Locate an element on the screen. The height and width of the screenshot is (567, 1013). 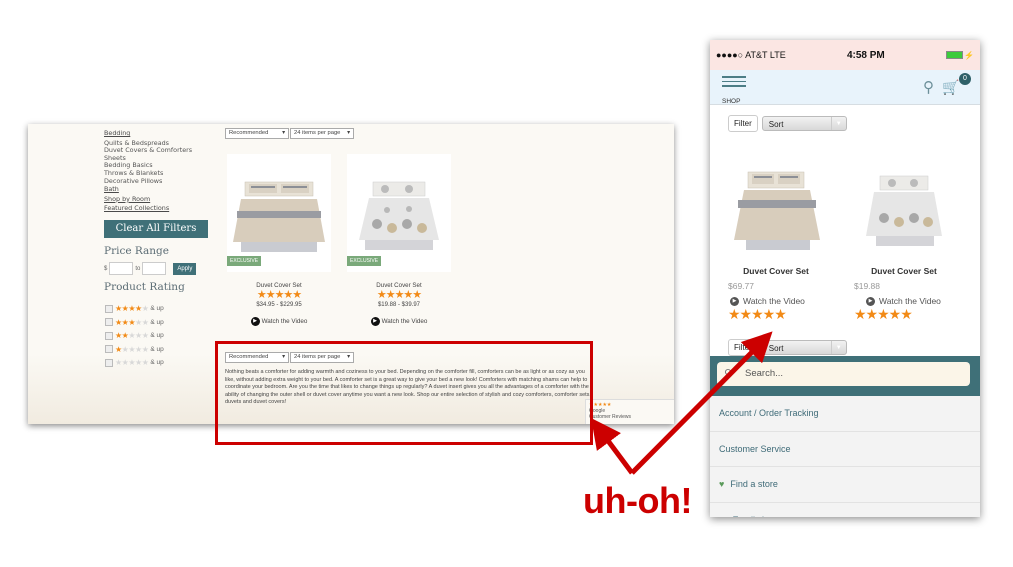
arrow-to-desktop is located at coordinates (613, 446).